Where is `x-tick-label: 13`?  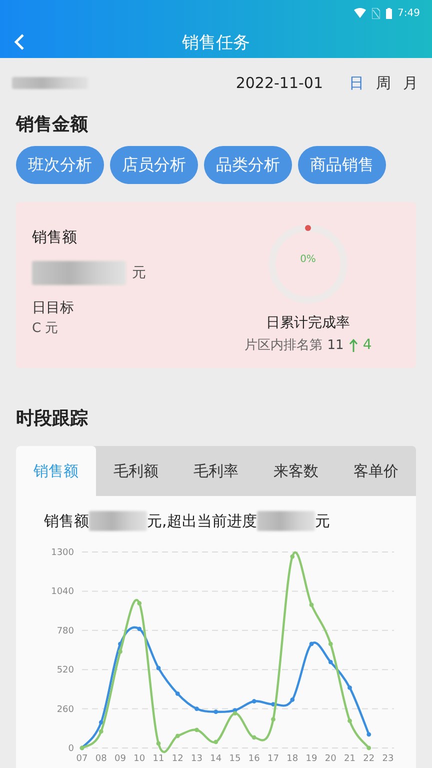
x-tick-label: 13 is located at coordinates (196, 759).